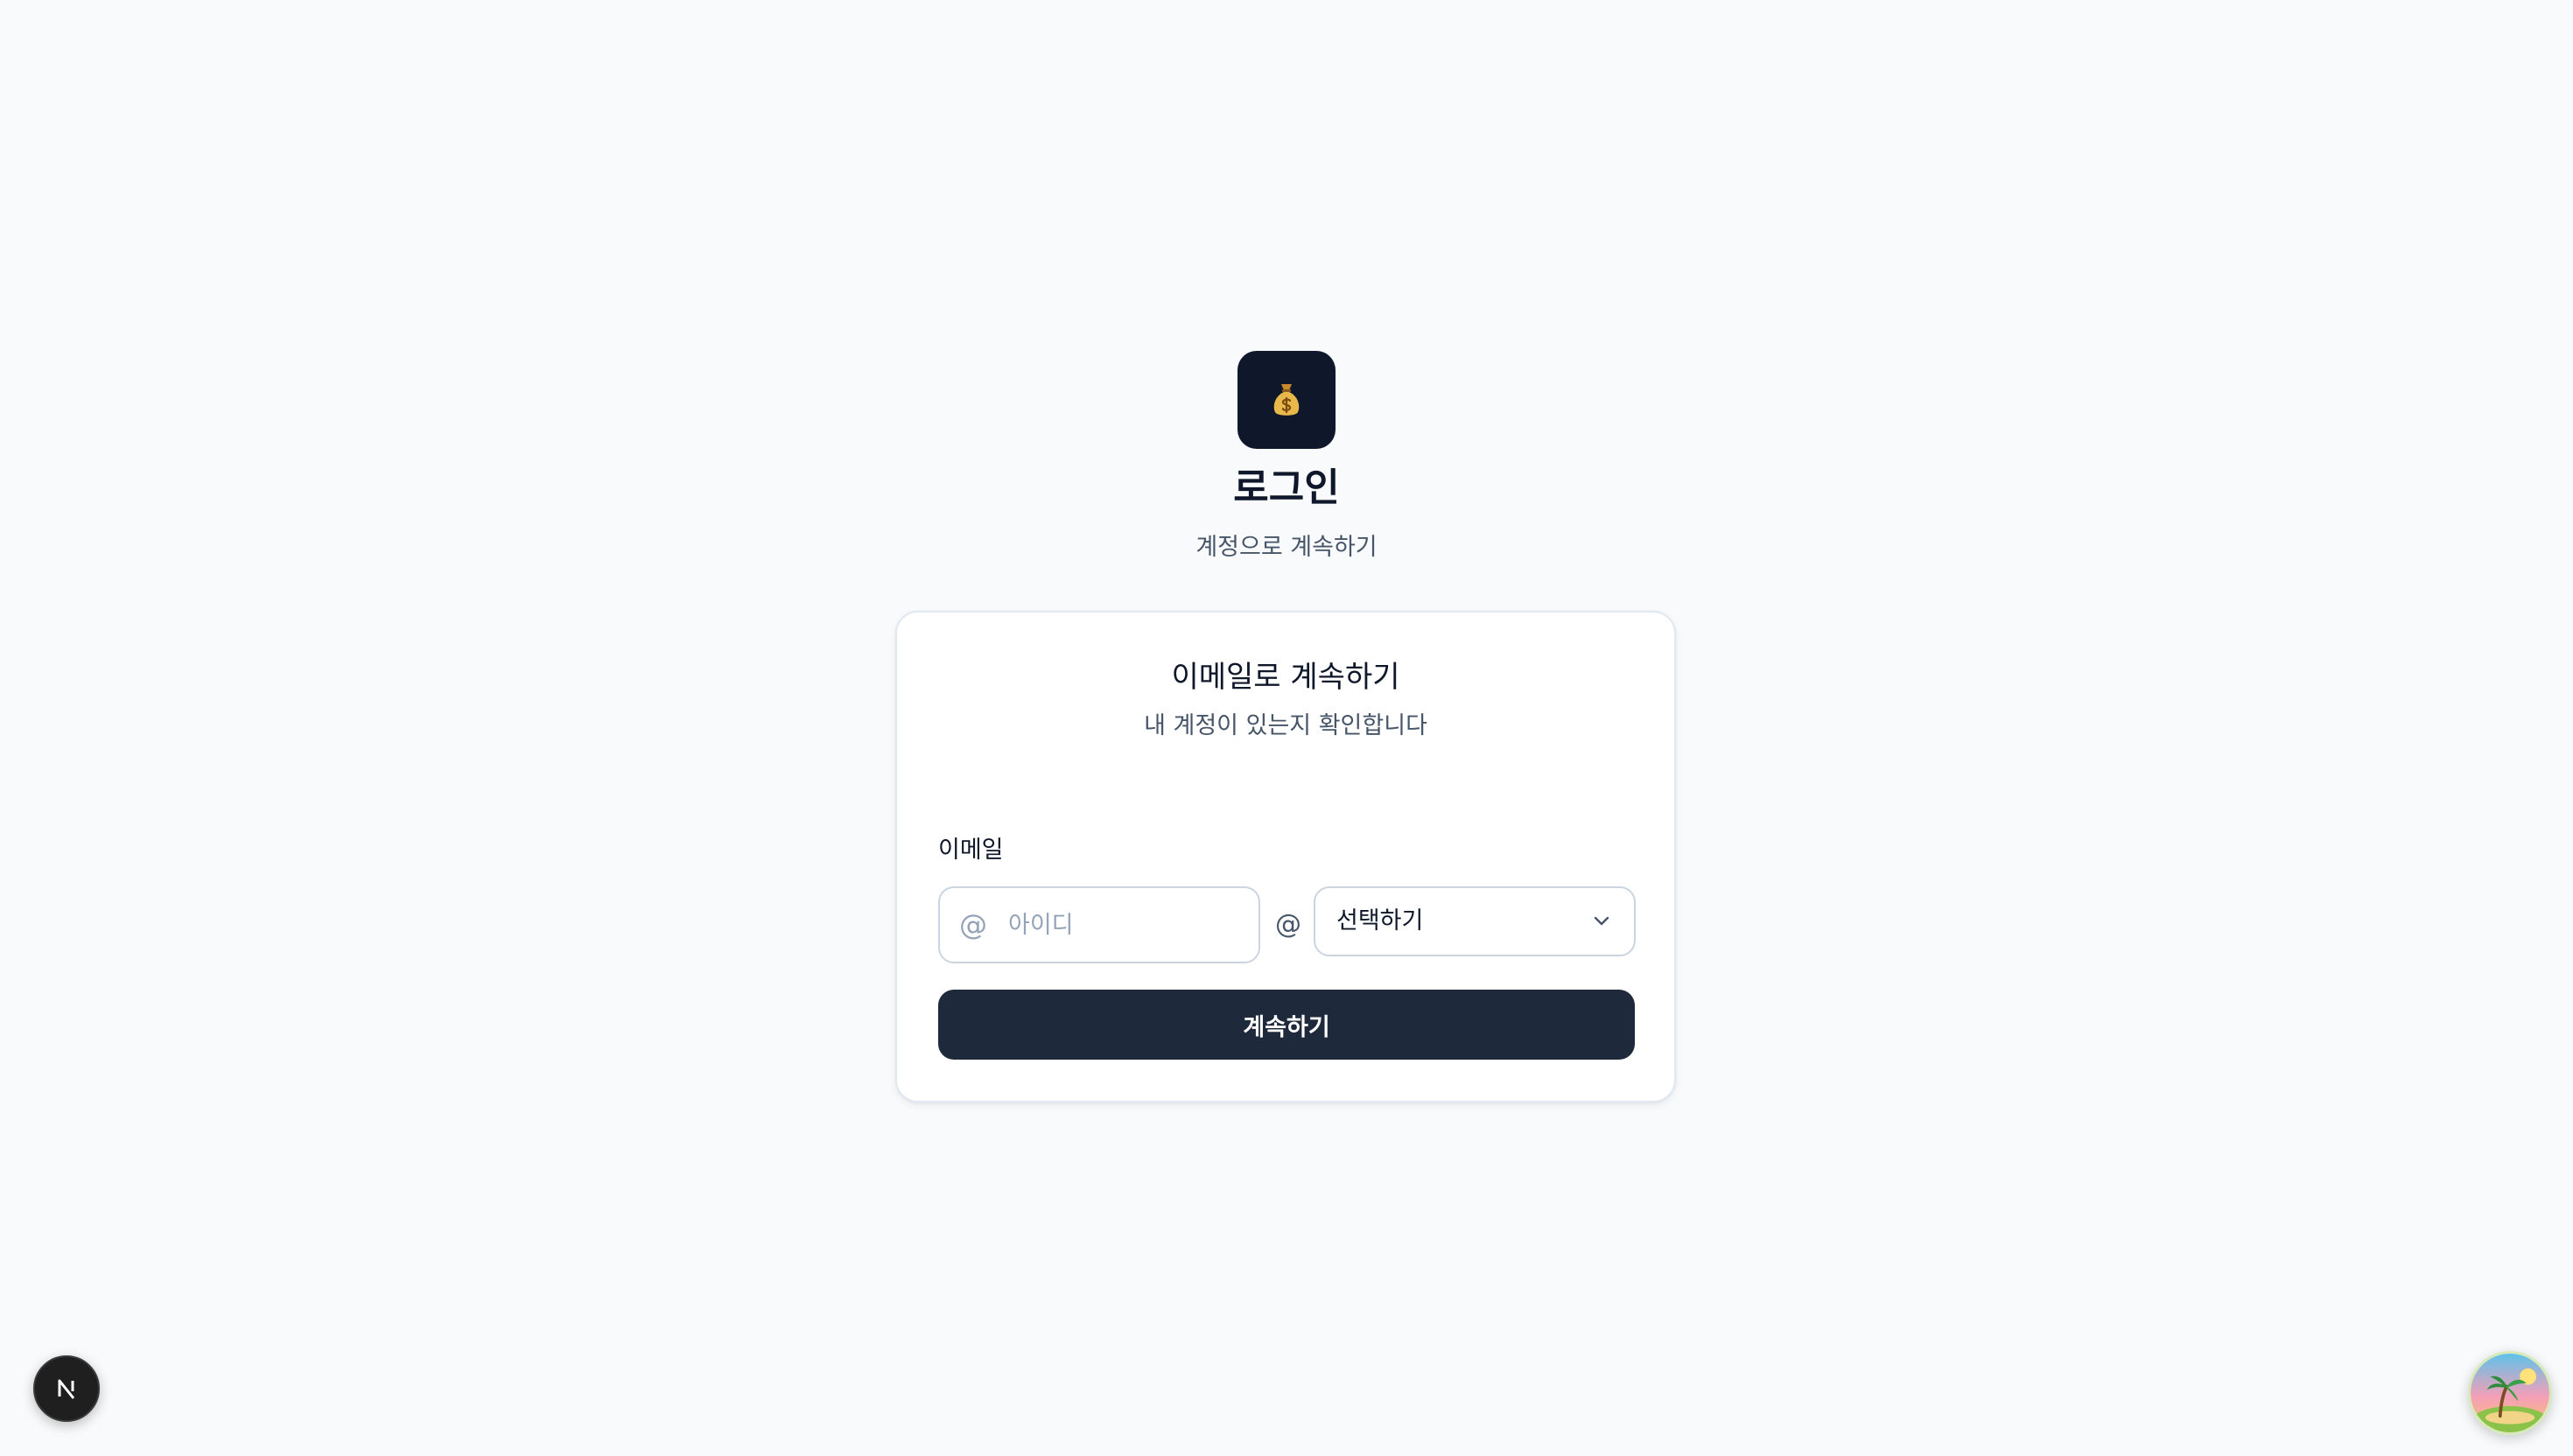  I want to click on island-avatar-icon, so click(2510, 1393).